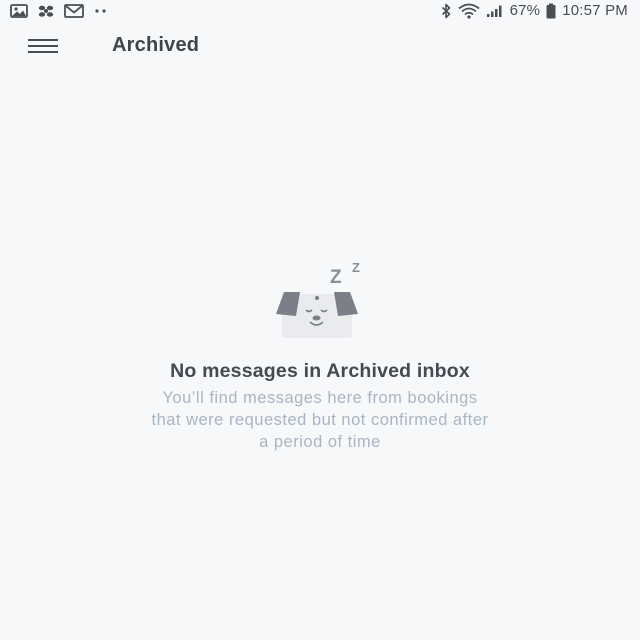 The height and width of the screenshot is (640, 640). What do you see at coordinates (320, 303) in the screenshot?
I see `sleeping-dog-icon: Z Z` at bounding box center [320, 303].